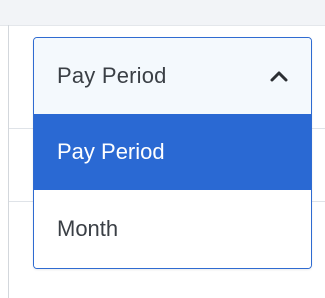  What do you see at coordinates (111, 151) in the screenshot?
I see `option-label: Pay Period` at bounding box center [111, 151].